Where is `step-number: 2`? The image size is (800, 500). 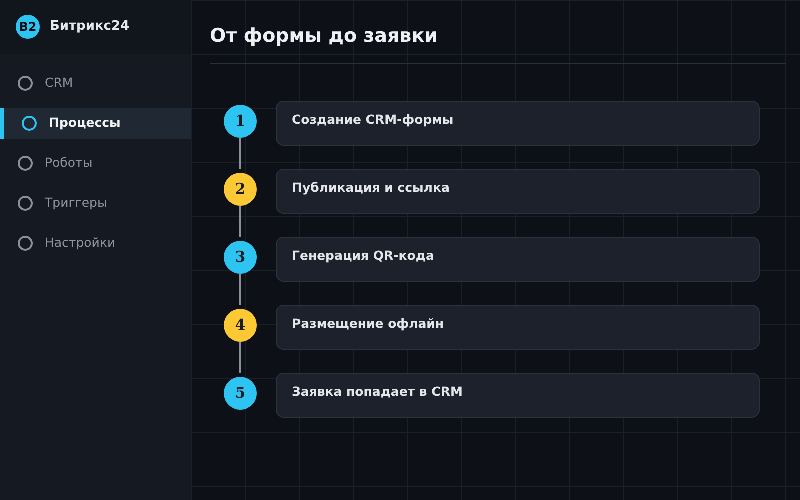
step-number: 2 is located at coordinates (240, 189).